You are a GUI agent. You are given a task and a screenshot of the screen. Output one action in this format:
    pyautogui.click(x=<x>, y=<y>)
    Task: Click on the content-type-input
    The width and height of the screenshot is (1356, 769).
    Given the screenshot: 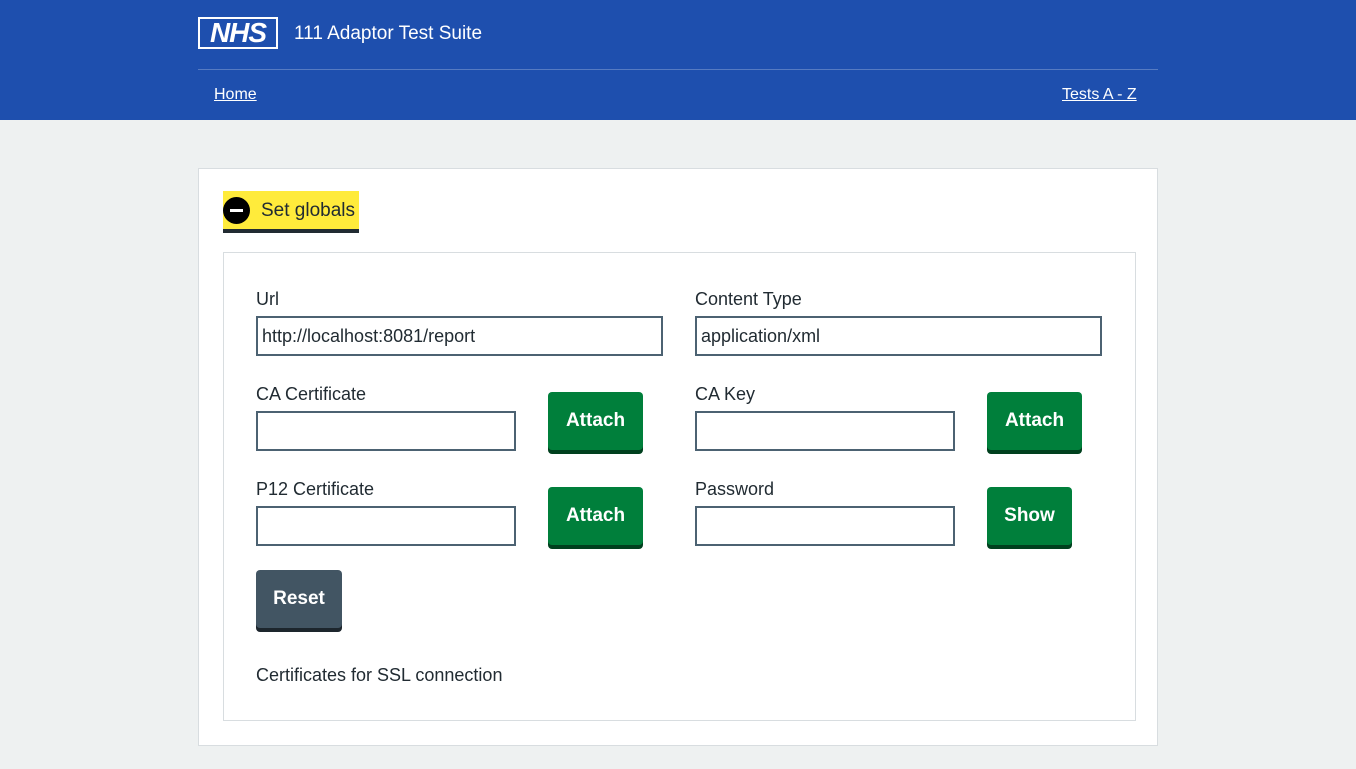 What is the action you would take?
    pyautogui.click(x=898, y=336)
    